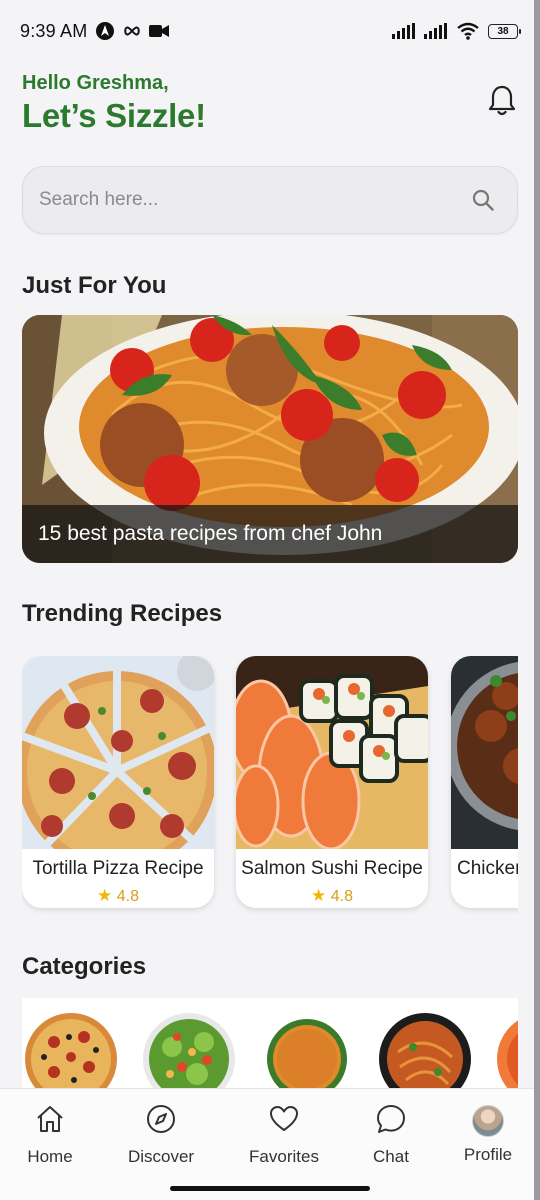  What do you see at coordinates (132, 31) in the screenshot?
I see `infinity-icon` at bounding box center [132, 31].